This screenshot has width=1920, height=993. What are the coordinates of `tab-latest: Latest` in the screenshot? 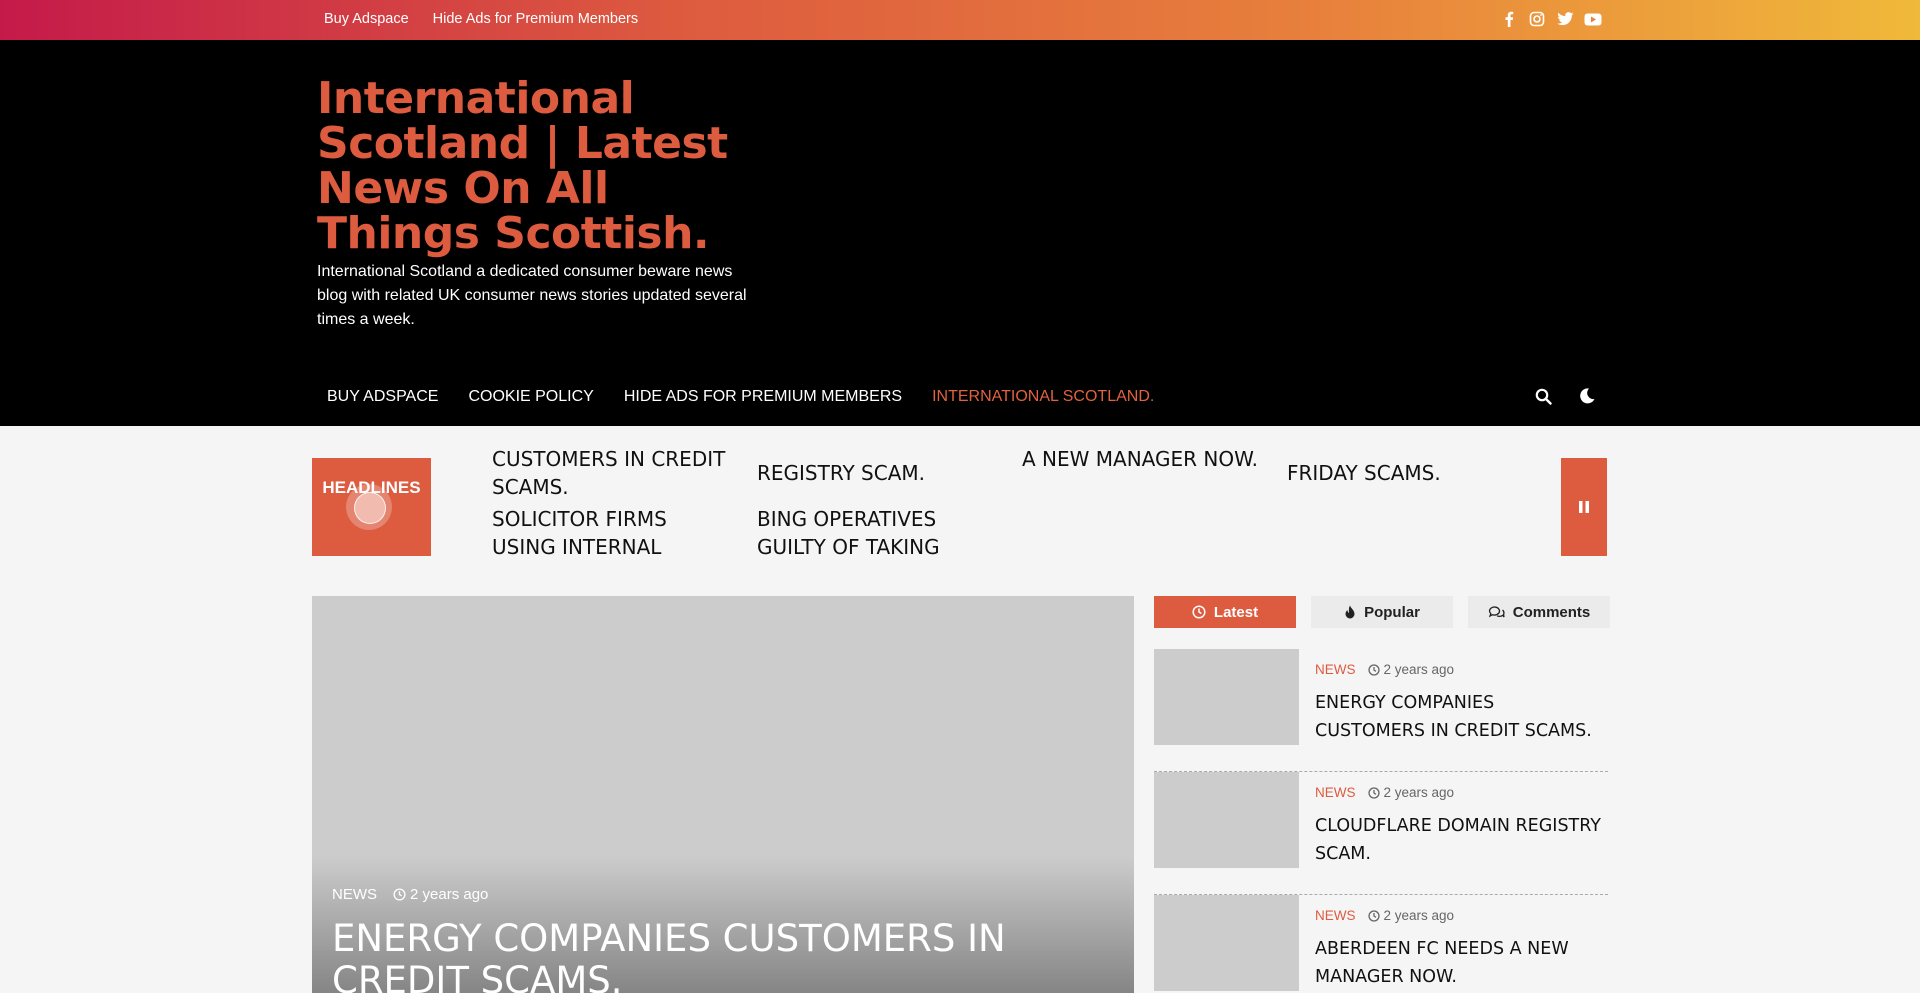 It's located at (1225, 612).